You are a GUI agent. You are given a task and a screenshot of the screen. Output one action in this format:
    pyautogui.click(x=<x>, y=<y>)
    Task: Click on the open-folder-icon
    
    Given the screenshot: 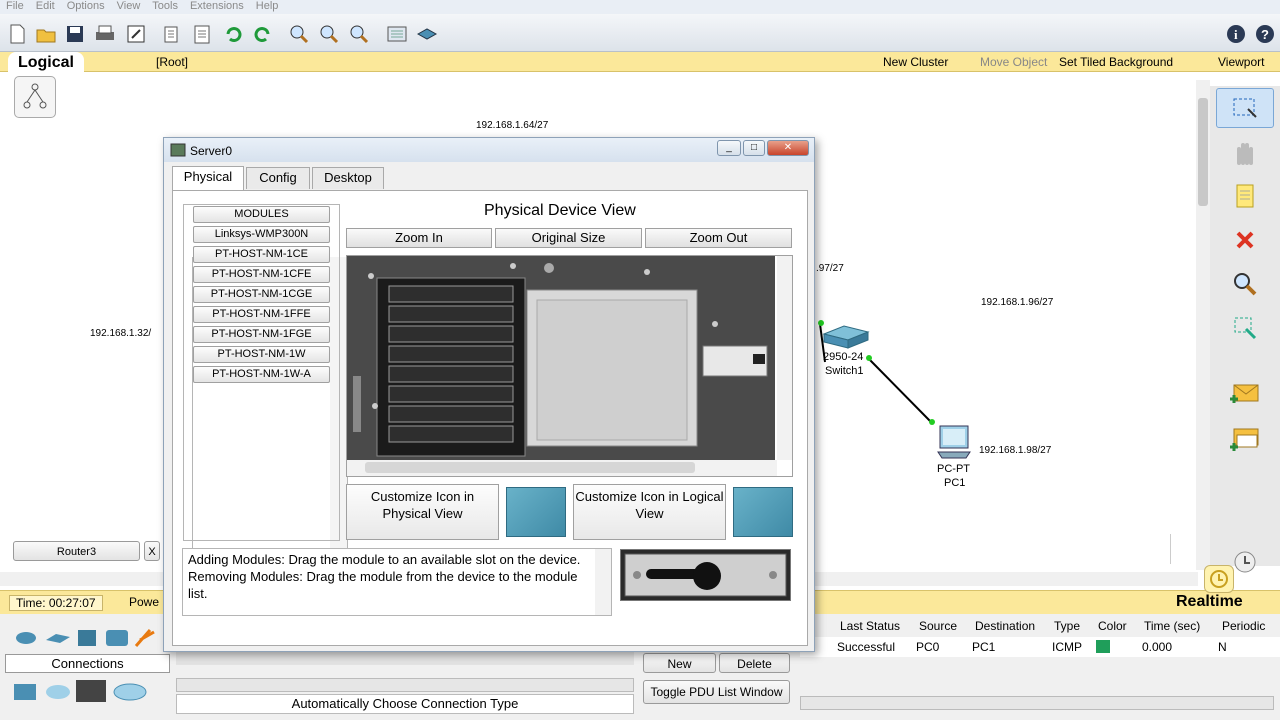 What is the action you would take?
    pyautogui.click(x=46, y=34)
    